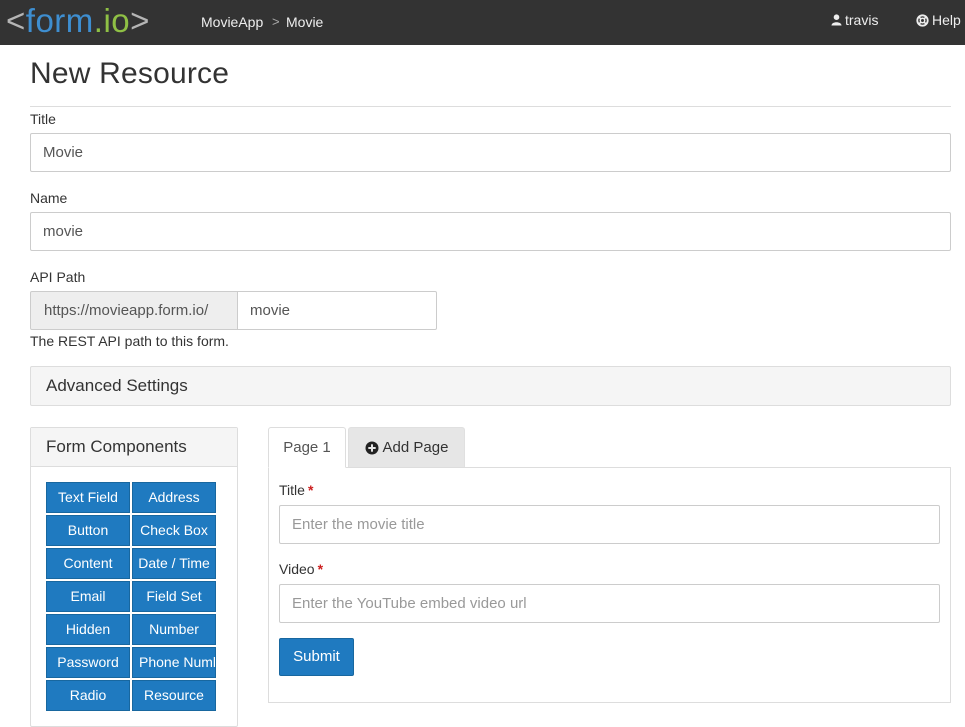 This screenshot has height=727, width=965. What do you see at coordinates (337, 310) in the screenshot?
I see `api-path-input: movie` at bounding box center [337, 310].